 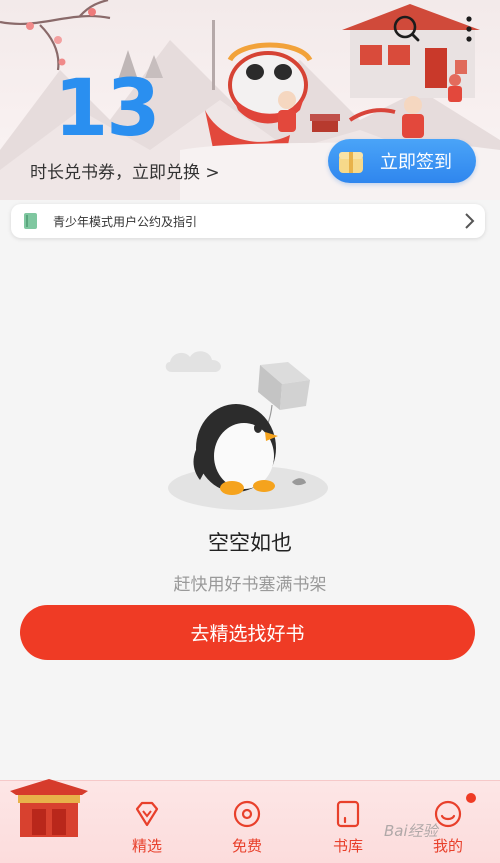 I want to click on signin-button: 立即签到, so click(x=402, y=161).